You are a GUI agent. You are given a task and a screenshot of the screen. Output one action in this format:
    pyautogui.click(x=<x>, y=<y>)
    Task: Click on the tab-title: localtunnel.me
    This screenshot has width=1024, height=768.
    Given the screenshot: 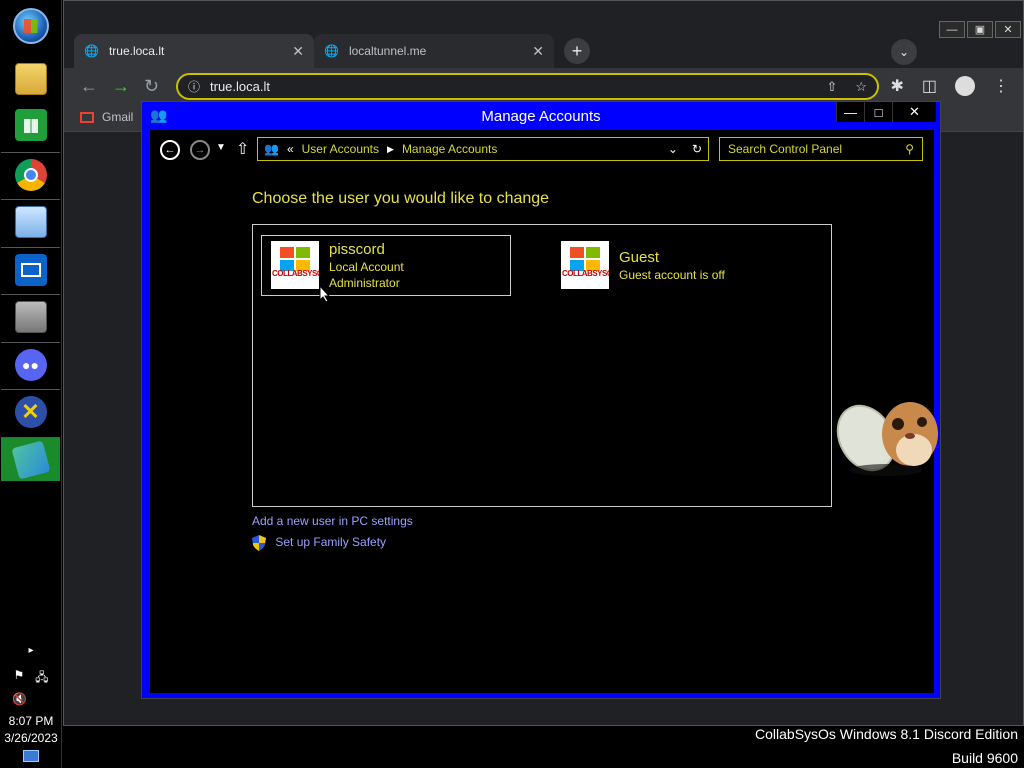 What is the action you would take?
    pyautogui.click(x=387, y=51)
    